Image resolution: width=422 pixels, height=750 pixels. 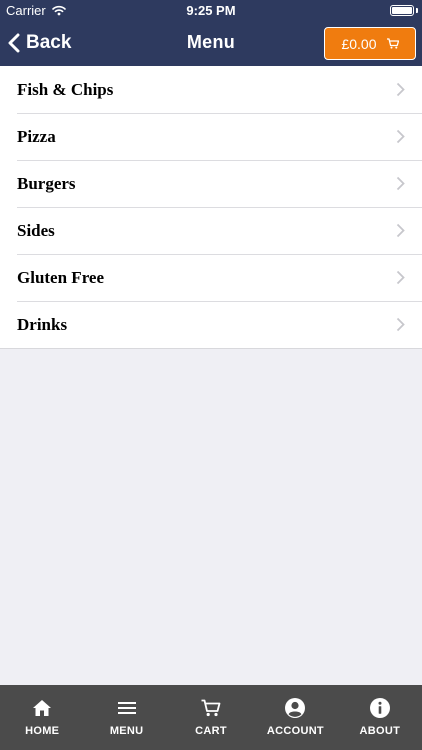 What do you see at coordinates (61, 277) in the screenshot?
I see `menu-item-label: Gluten Free` at bounding box center [61, 277].